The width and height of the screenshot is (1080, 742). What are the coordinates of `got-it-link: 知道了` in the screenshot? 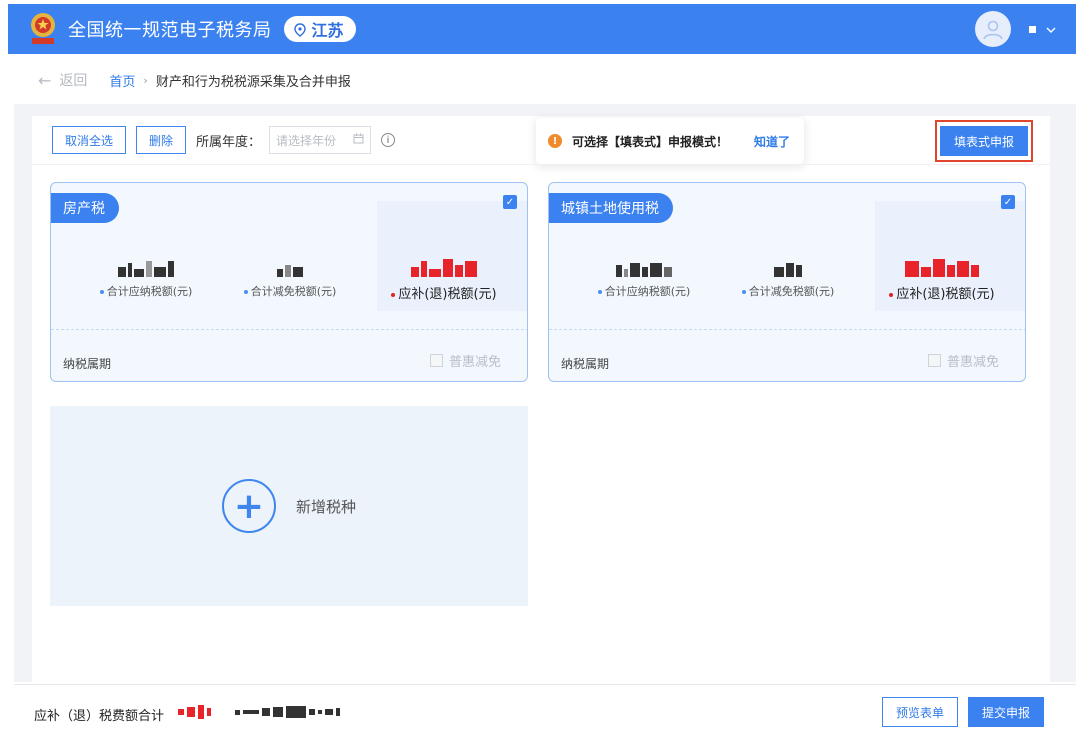 It's located at (772, 141).